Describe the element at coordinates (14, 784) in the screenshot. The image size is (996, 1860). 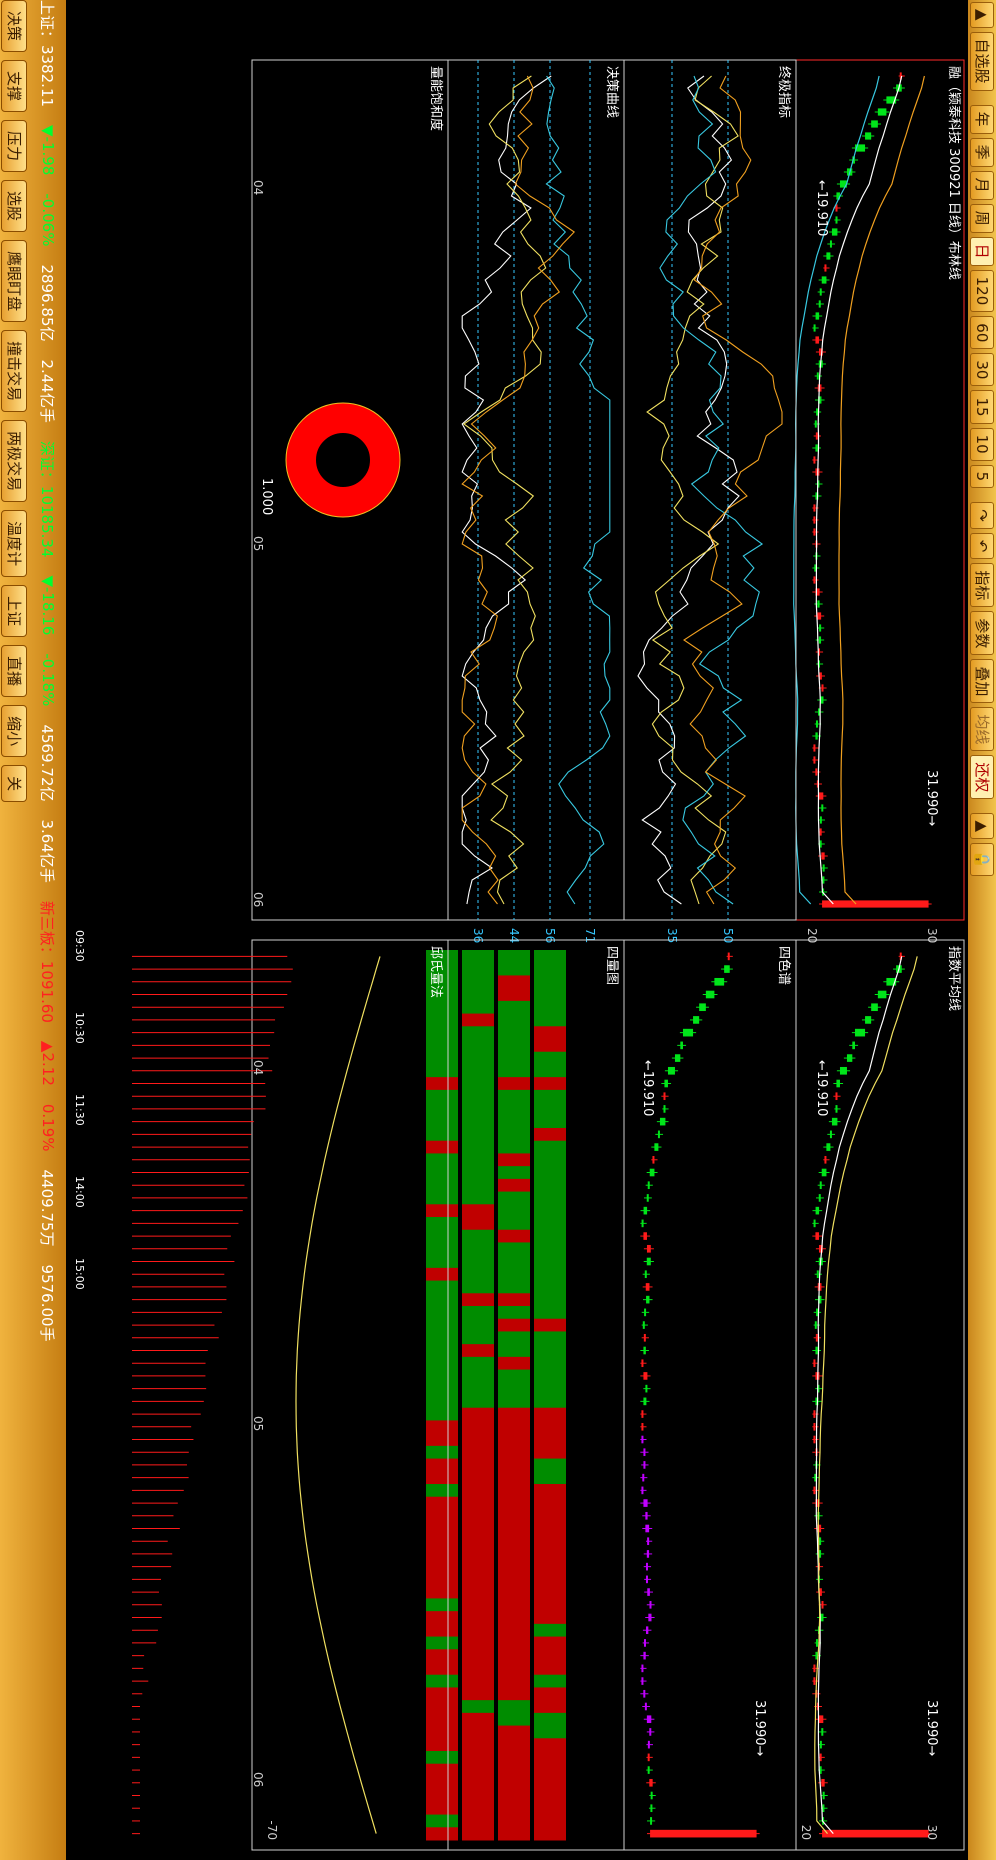
I see `nav-button-11: 关` at that location.